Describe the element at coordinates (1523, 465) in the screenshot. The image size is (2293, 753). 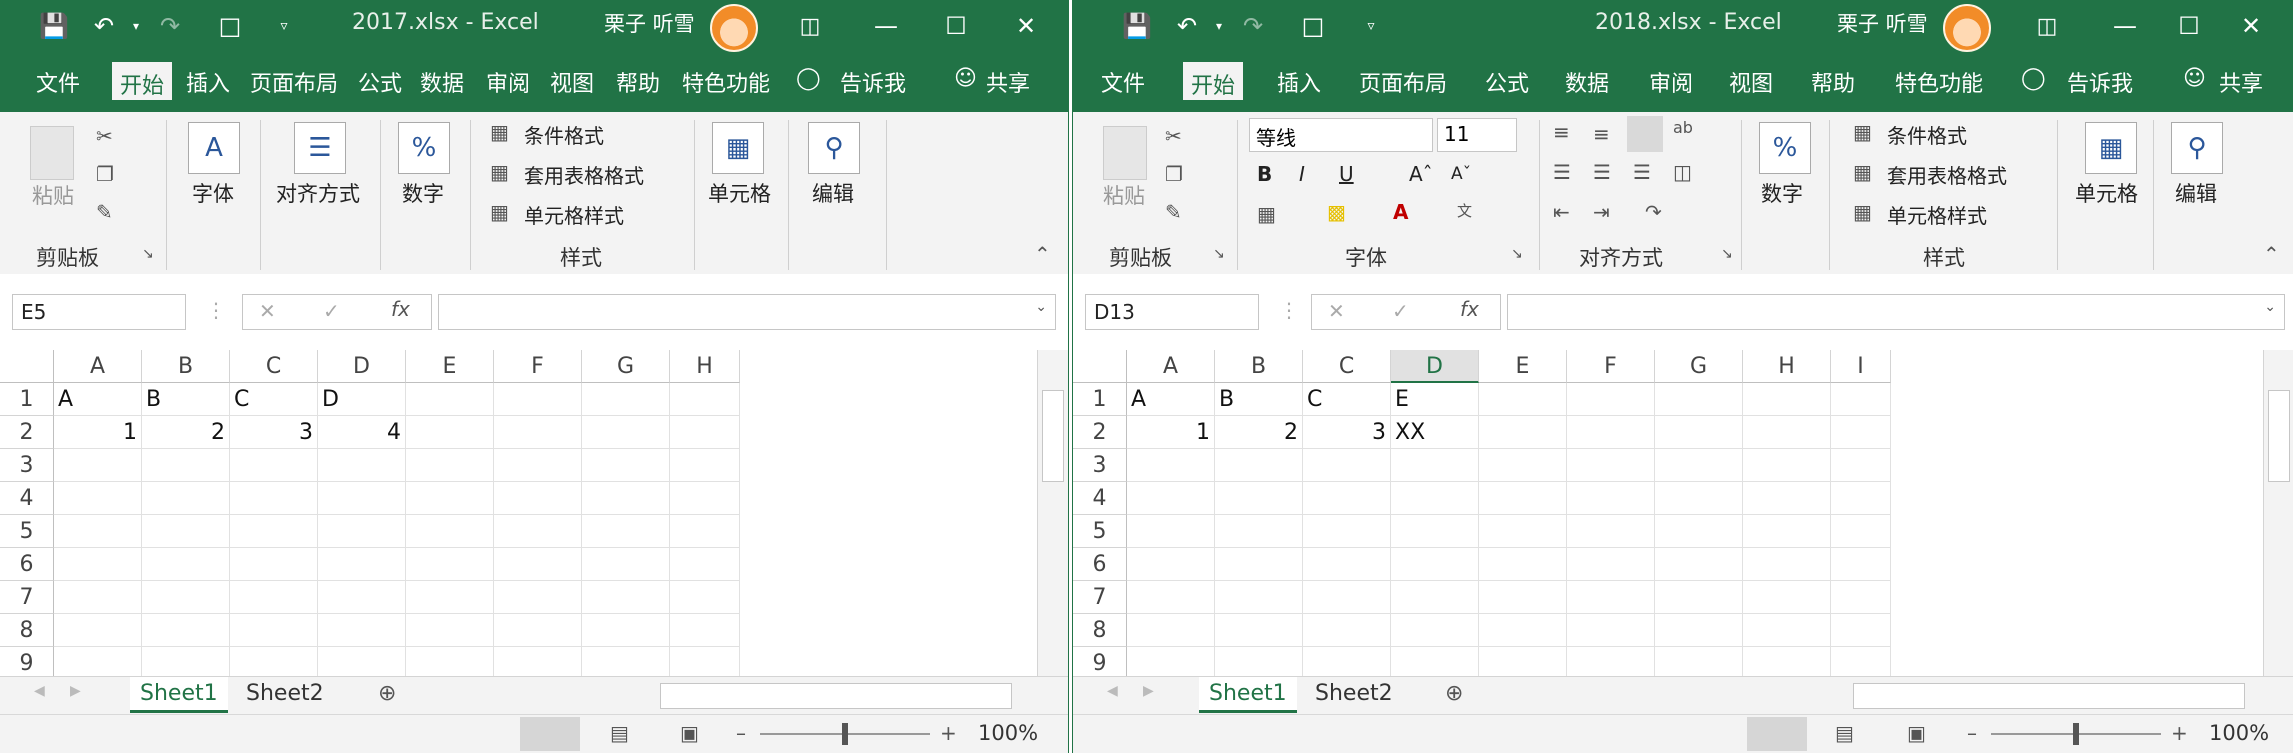
I see `cell-e3` at that location.